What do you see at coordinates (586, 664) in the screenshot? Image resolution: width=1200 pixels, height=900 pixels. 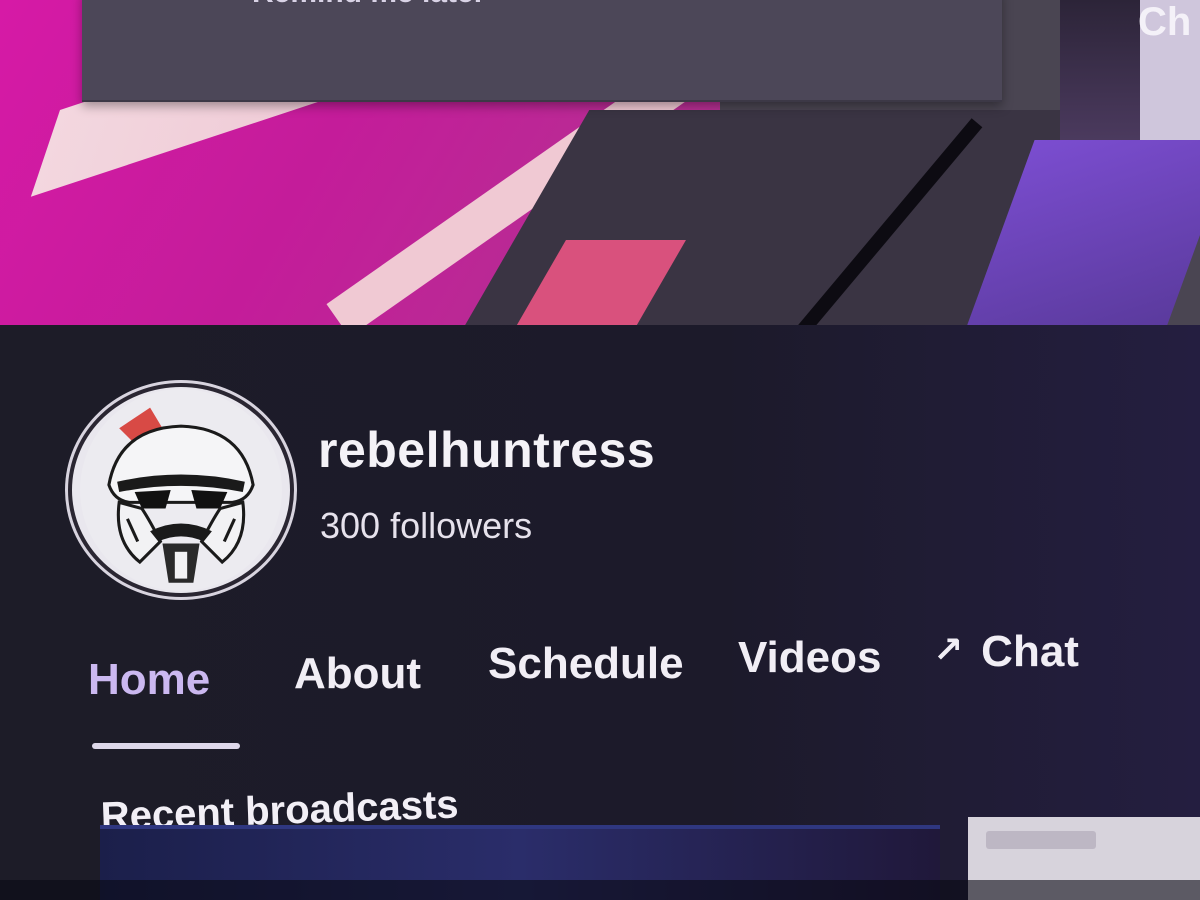 I see `tab-schedule: Schedule` at bounding box center [586, 664].